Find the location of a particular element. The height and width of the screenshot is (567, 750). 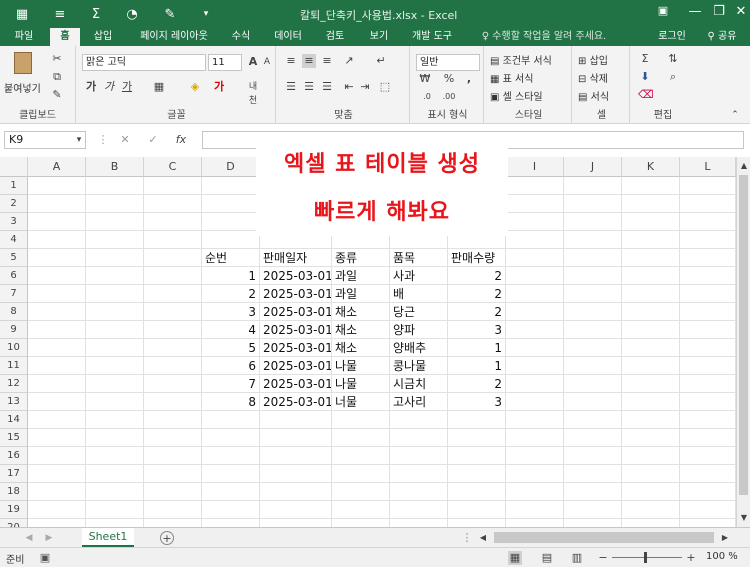

scroll-right-icon: ▶ is located at coordinates (725, 538).